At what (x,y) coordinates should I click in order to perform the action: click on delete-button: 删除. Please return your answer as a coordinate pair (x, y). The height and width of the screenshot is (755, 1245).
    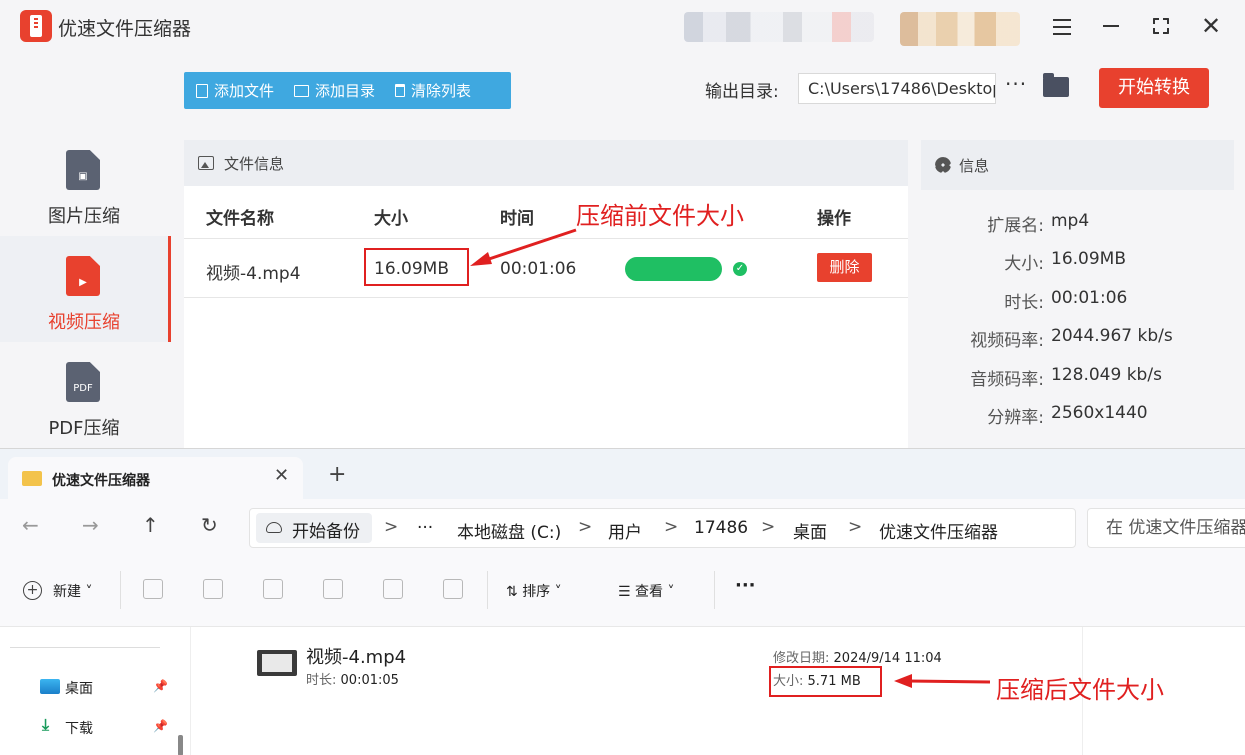
    Looking at the image, I should click on (844, 267).